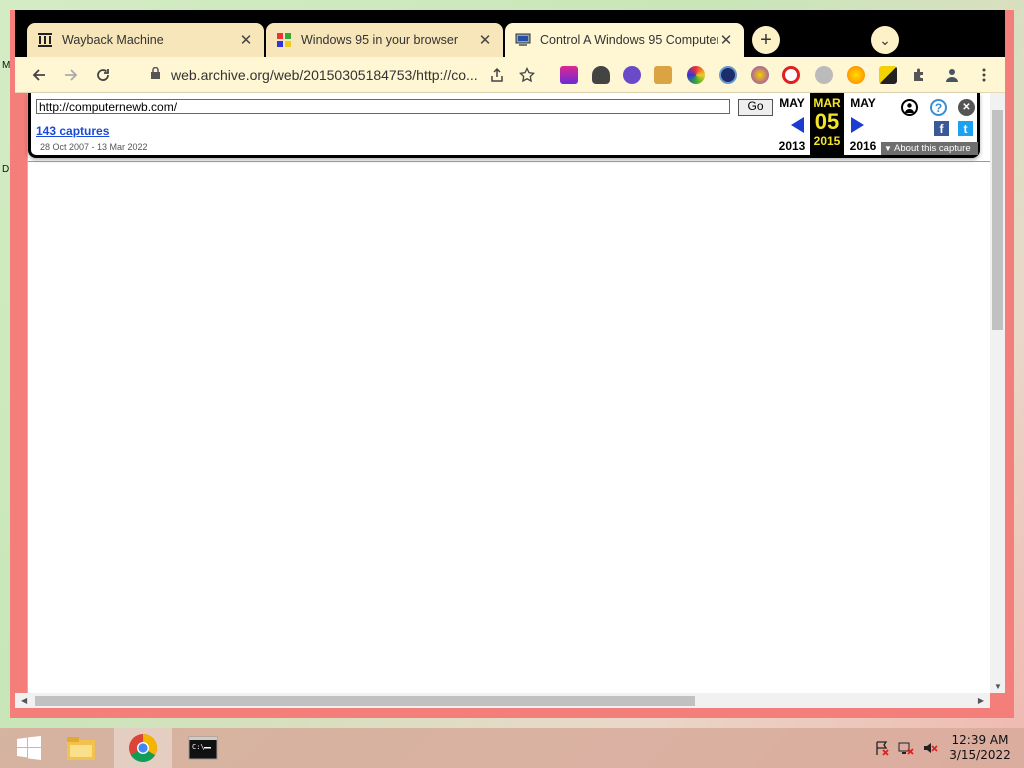 The width and height of the screenshot is (1024, 768). Describe the element at coordinates (696, 75) in the screenshot. I see `color-wheel-icon` at that location.